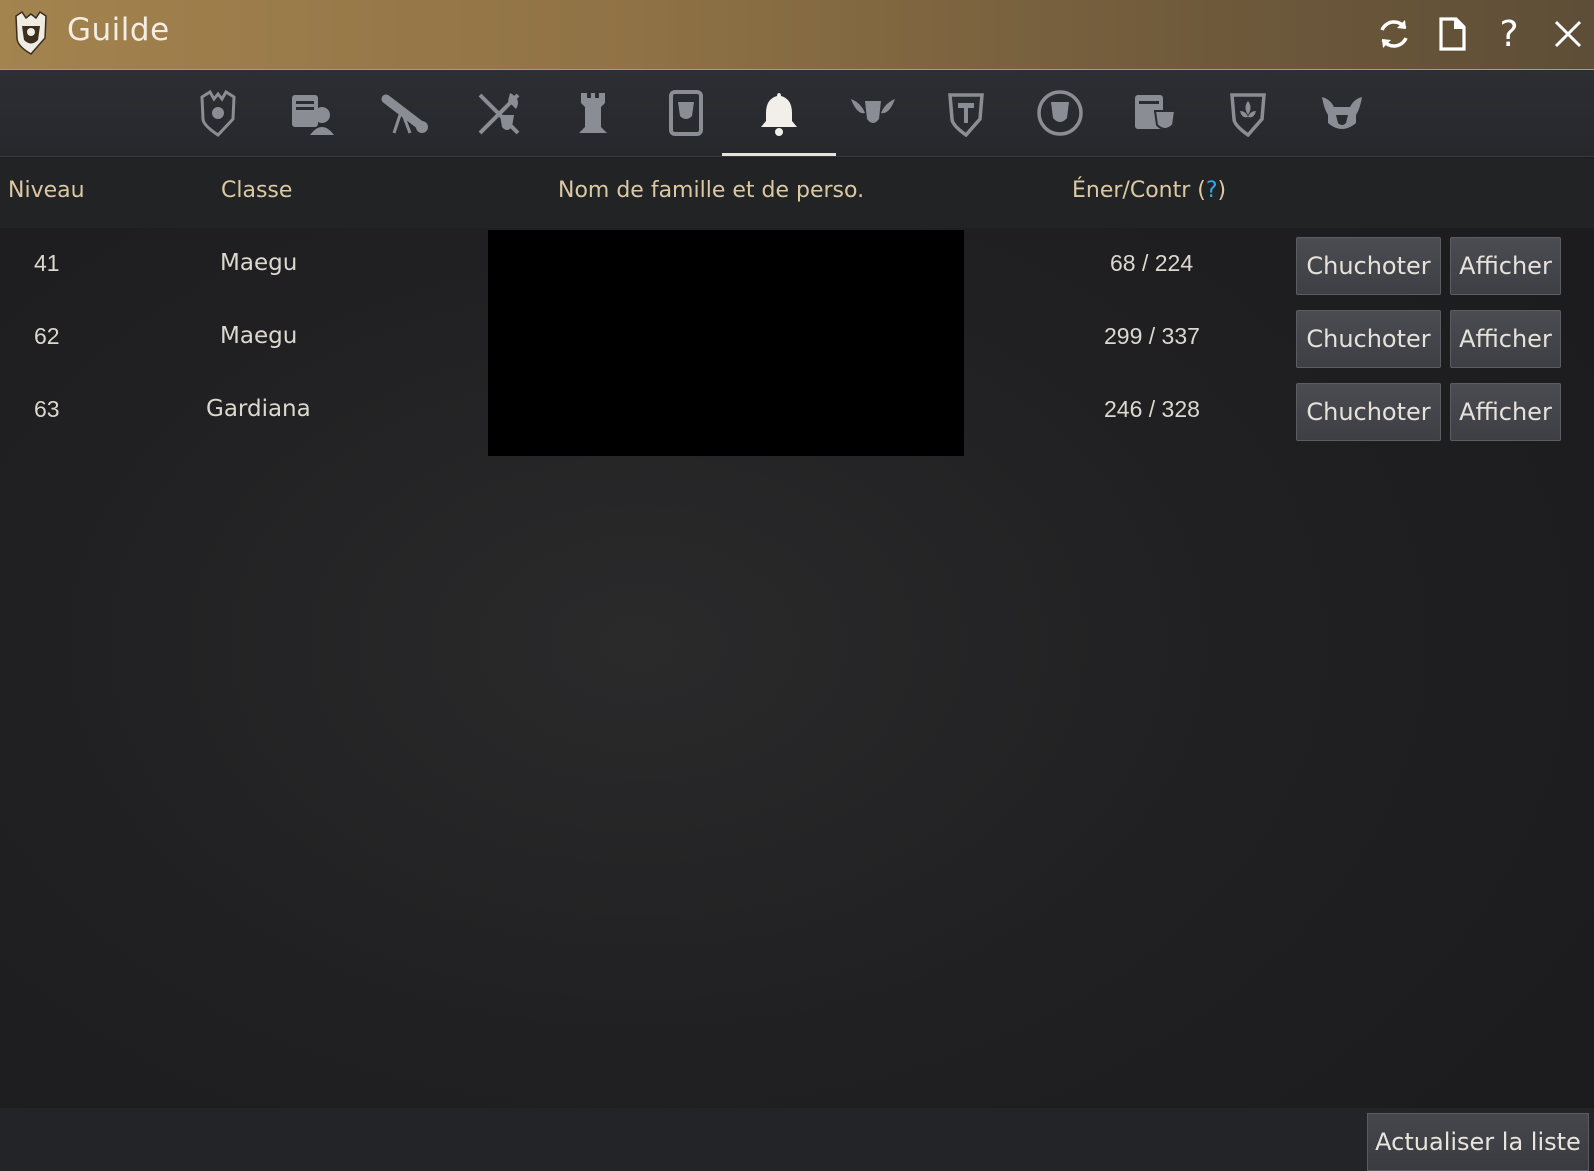 Image resolution: width=1594 pixels, height=1171 pixels. I want to click on guild-tower-tab, so click(593, 113).